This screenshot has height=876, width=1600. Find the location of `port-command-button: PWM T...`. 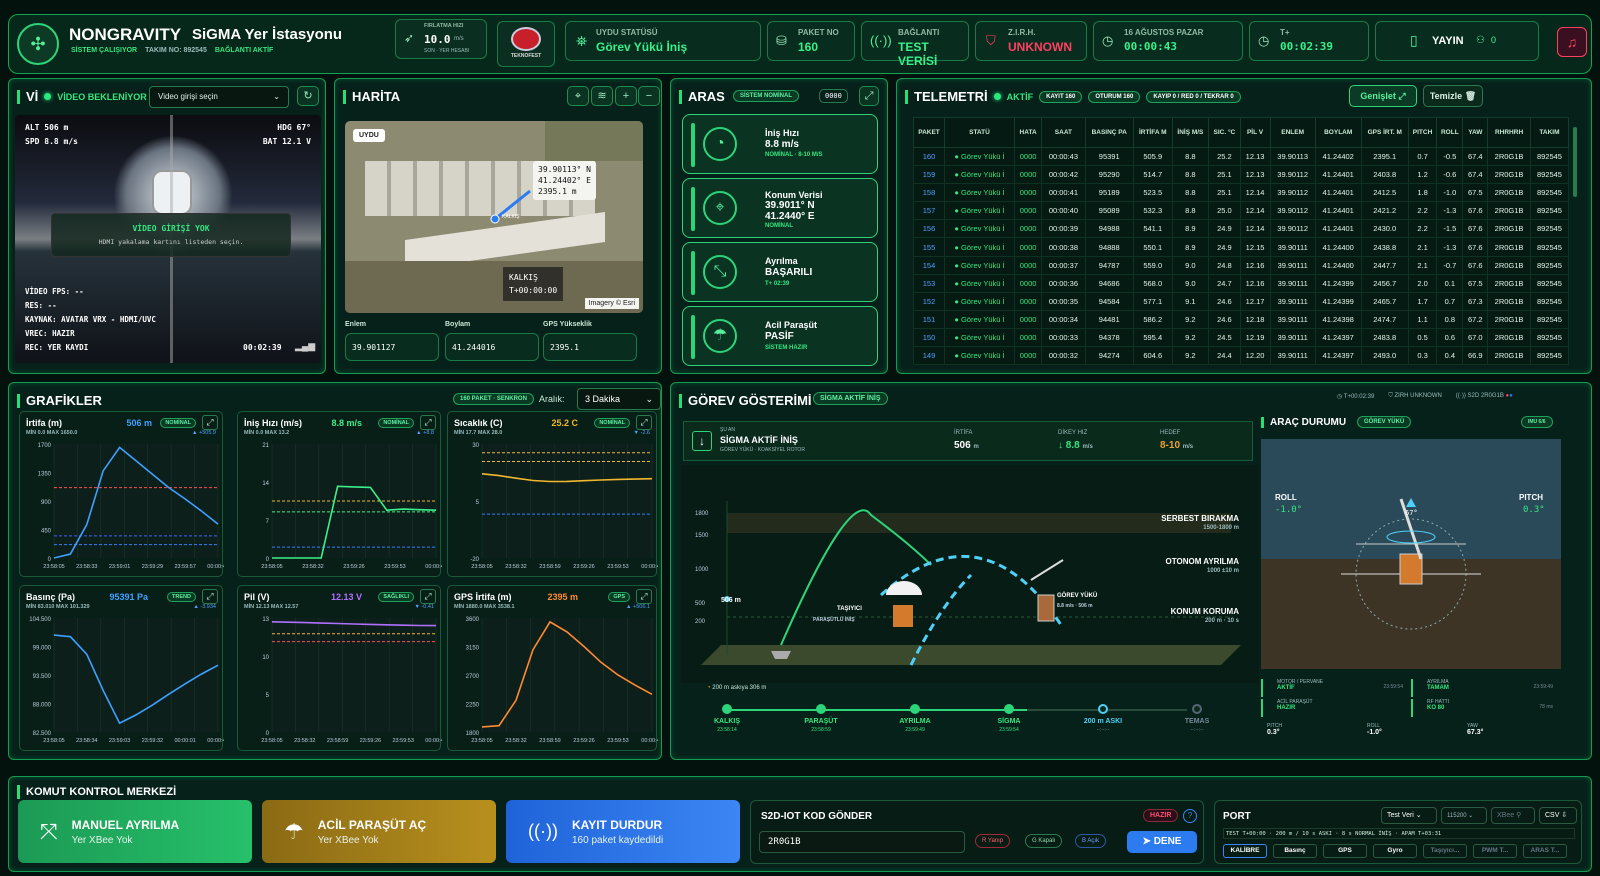

port-command-button: PWM T... is located at coordinates (1495, 851).